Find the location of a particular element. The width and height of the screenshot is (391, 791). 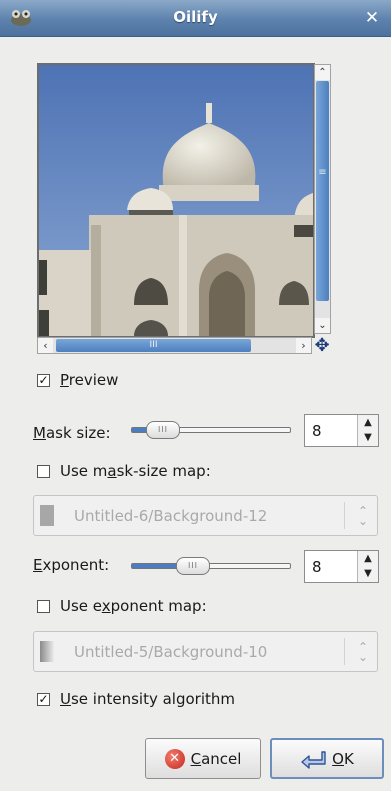

close-icon: ✕ is located at coordinates (372, 18).